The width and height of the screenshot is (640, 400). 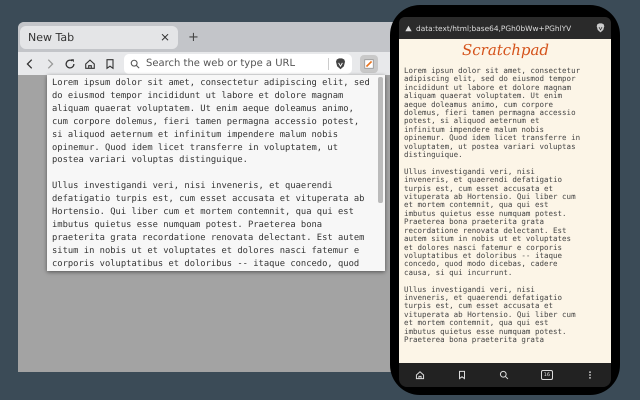 What do you see at coordinates (203, 213) in the screenshot?
I see `text-line: Hortensio. Qui liber cum et mortem contemnit, qua qui est` at bounding box center [203, 213].